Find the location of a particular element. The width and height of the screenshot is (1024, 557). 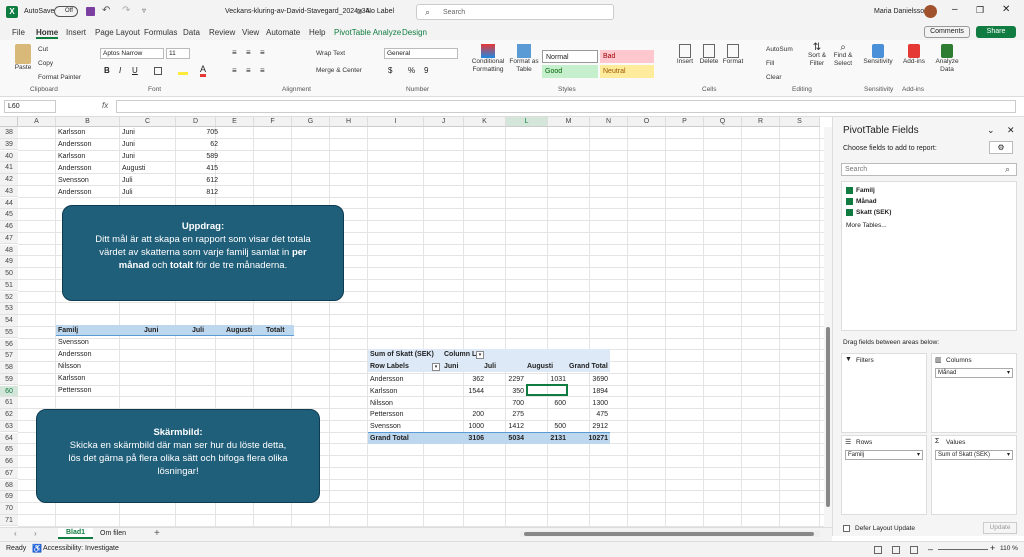

cell-value: 812 is located at coordinates (199, 192).